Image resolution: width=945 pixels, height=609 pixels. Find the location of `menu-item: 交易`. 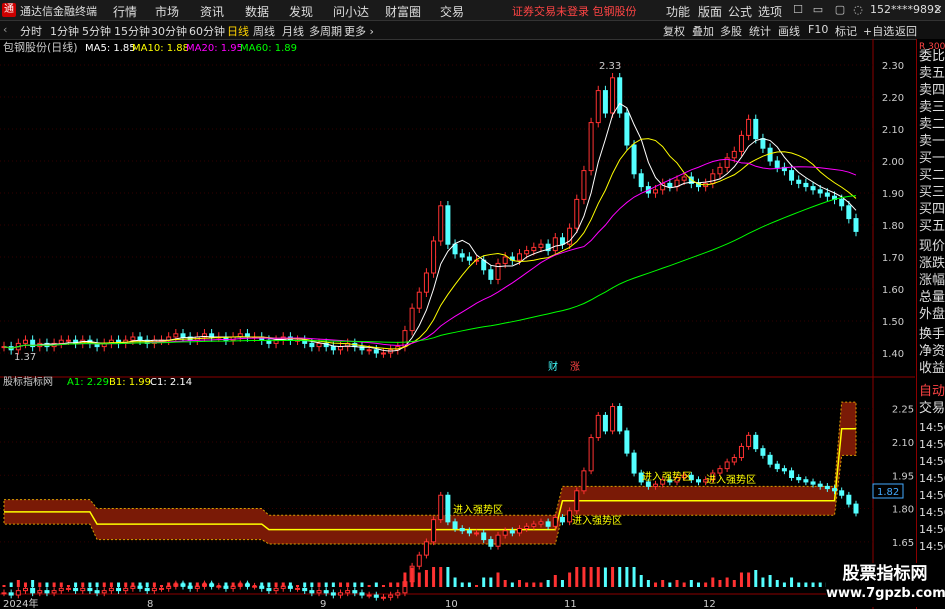

menu-item: 交易 is located at coordinates (452, 11).